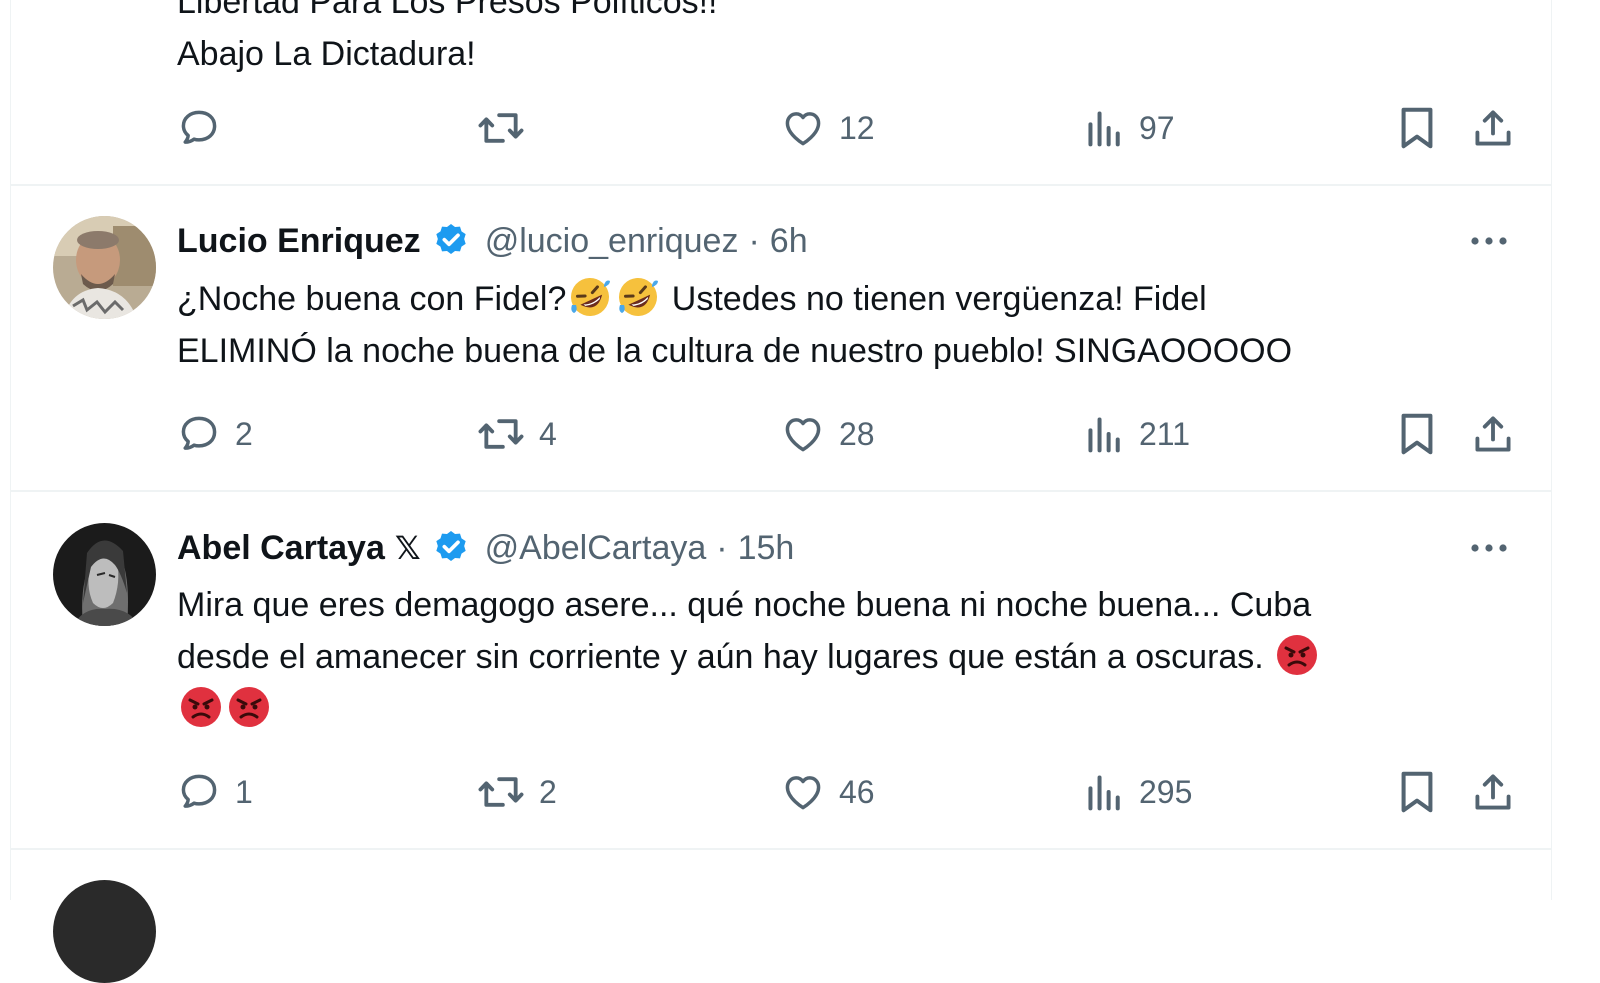 Image resolution: width=1600 pixels, height=983 pixels. I want to click on reply-button, so click(199, 128).